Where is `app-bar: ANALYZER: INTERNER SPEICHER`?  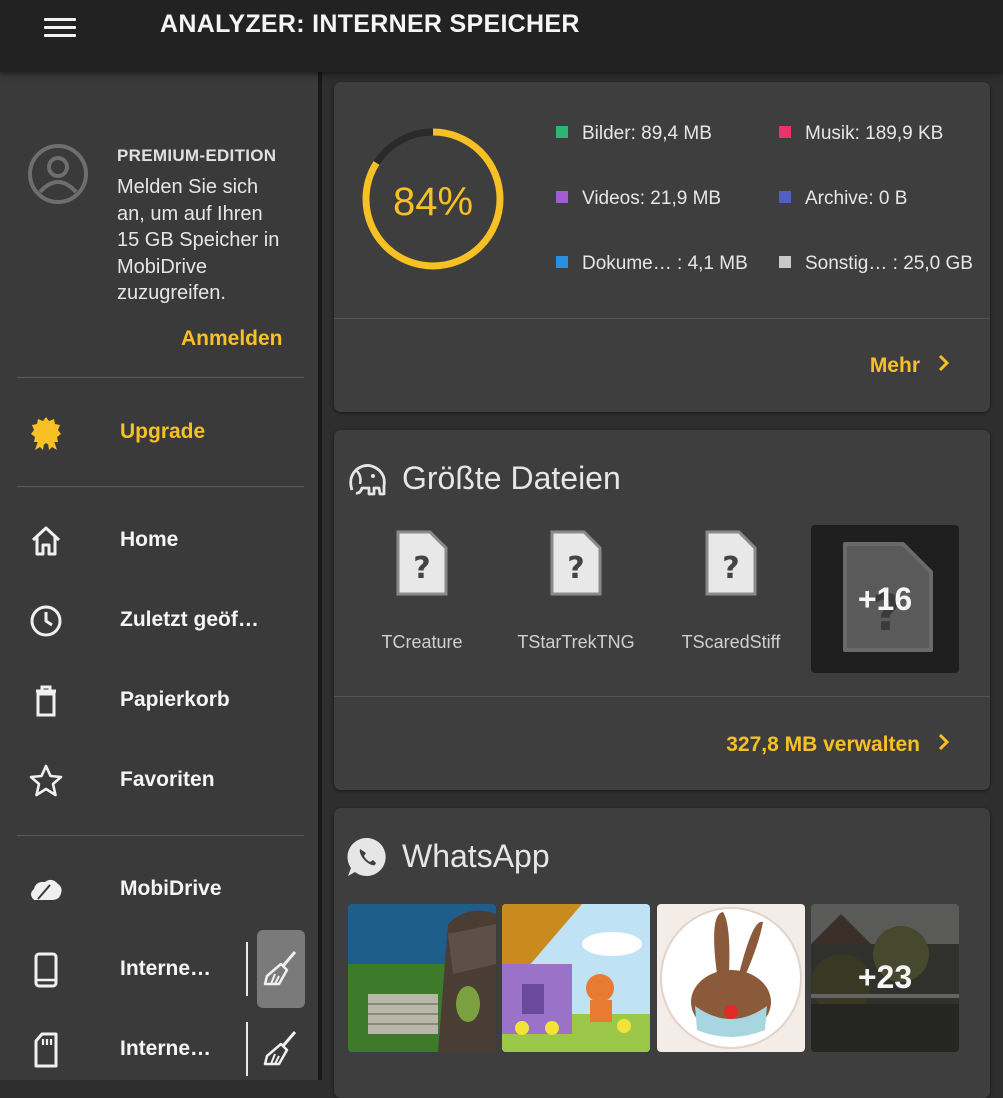 app-bar: ANALYZER: INTERNER SPEICHER is located at coordinates (501, 36).